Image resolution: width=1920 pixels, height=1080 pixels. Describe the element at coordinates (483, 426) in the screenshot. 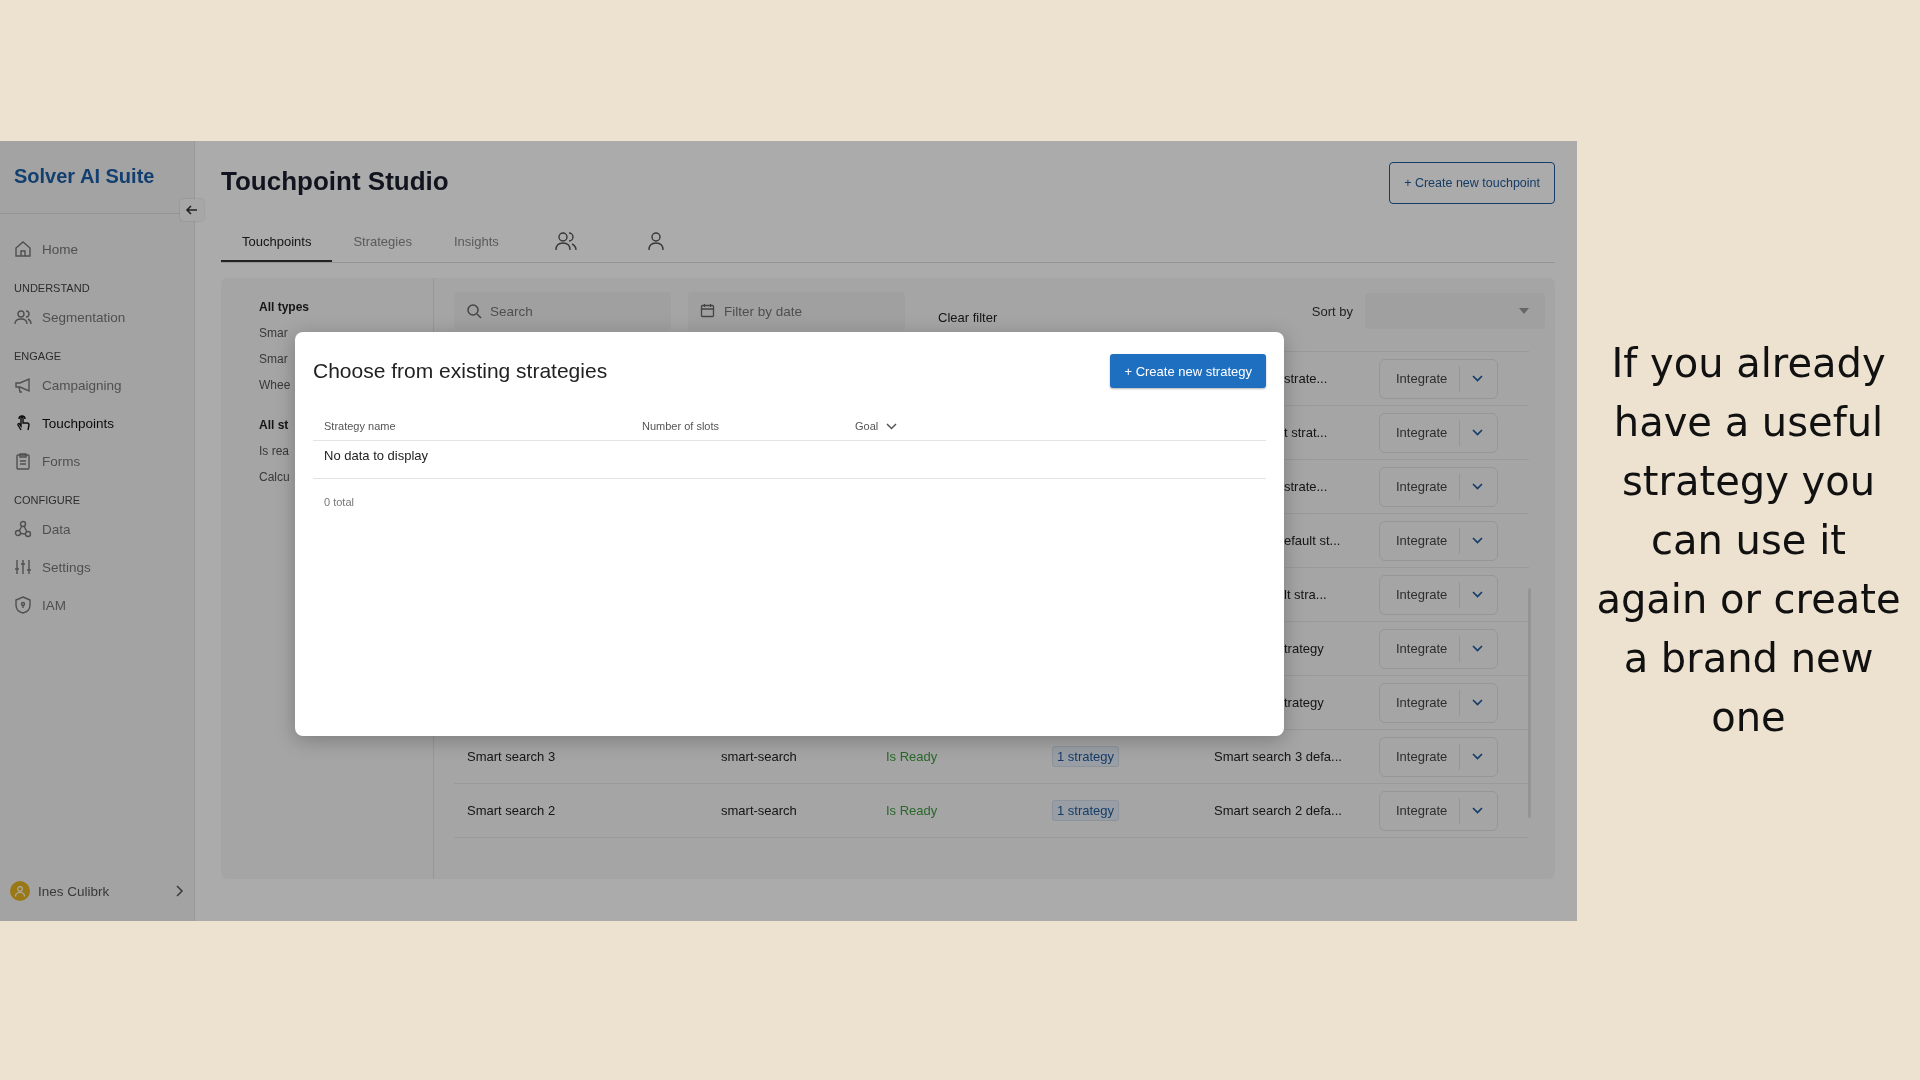

I see `column-header: Strategy name` at that location.